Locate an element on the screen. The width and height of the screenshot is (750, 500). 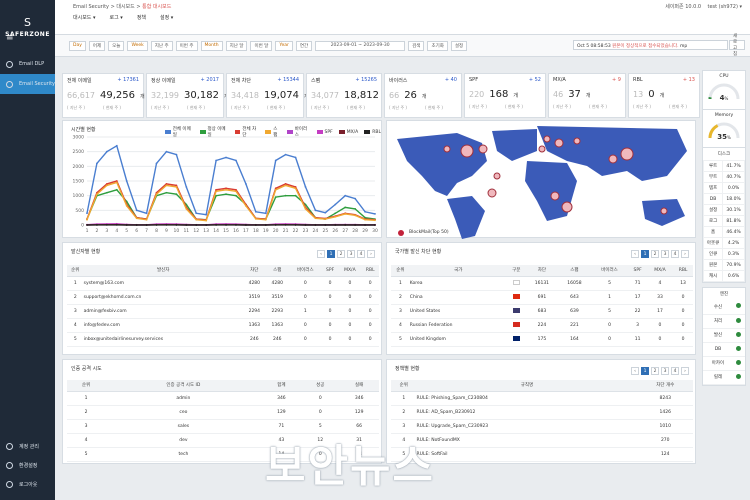
filter-this-month: 이번 달 is located at coordinates (261, 45).